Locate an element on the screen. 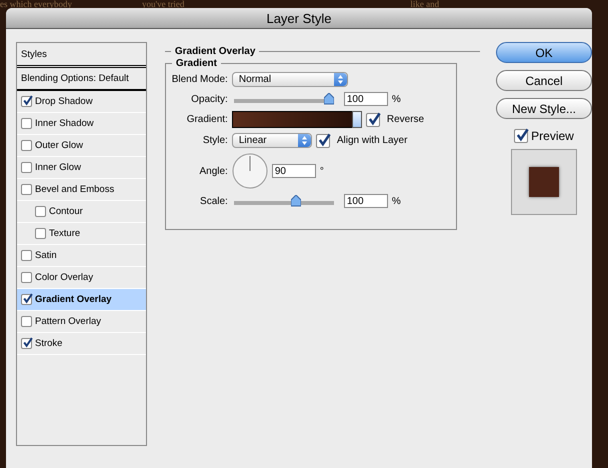 Image resolution: width=608 pixels, height=468 pixels. gradient-swatch is located at coordinates (297, 119).